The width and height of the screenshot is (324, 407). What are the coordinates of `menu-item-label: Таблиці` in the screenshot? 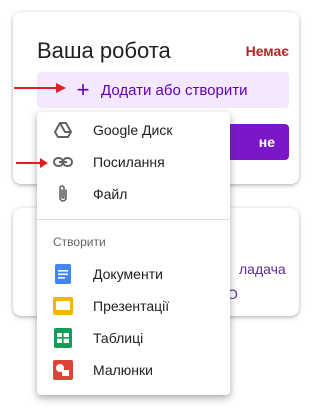 It's located at (118, 338).